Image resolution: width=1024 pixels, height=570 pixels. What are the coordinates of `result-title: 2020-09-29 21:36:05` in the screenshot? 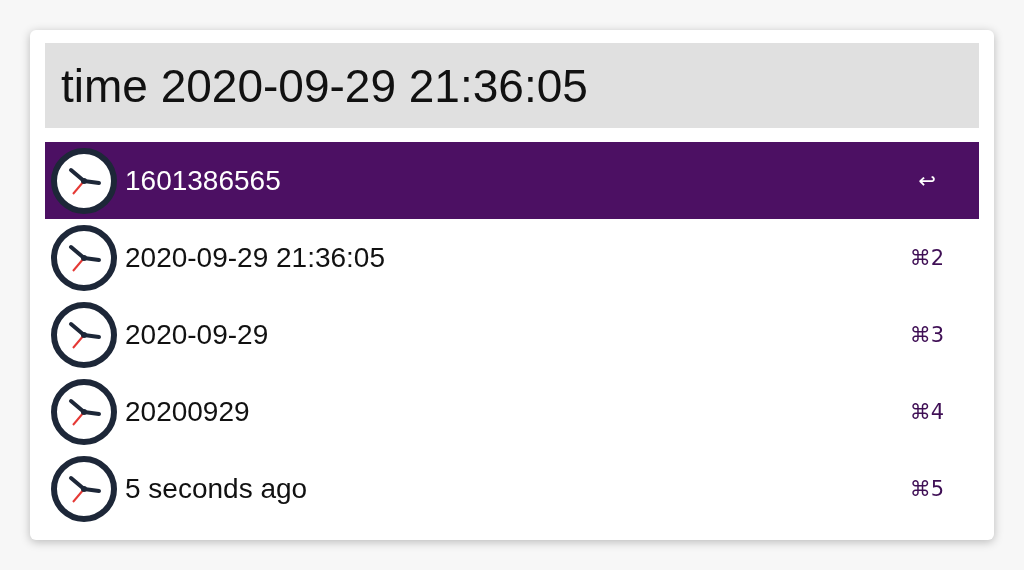 It's located at (255, 257).